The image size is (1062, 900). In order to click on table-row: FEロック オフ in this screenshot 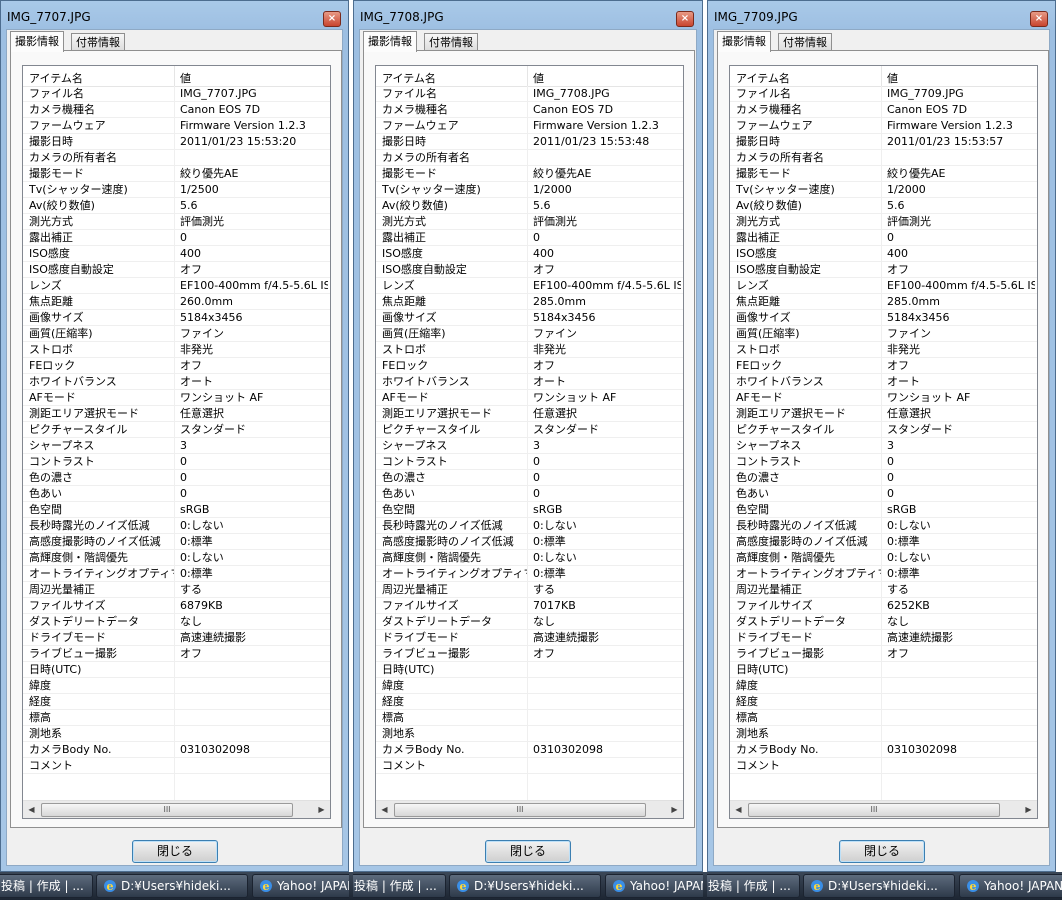, I will do `click(529, 366)`.